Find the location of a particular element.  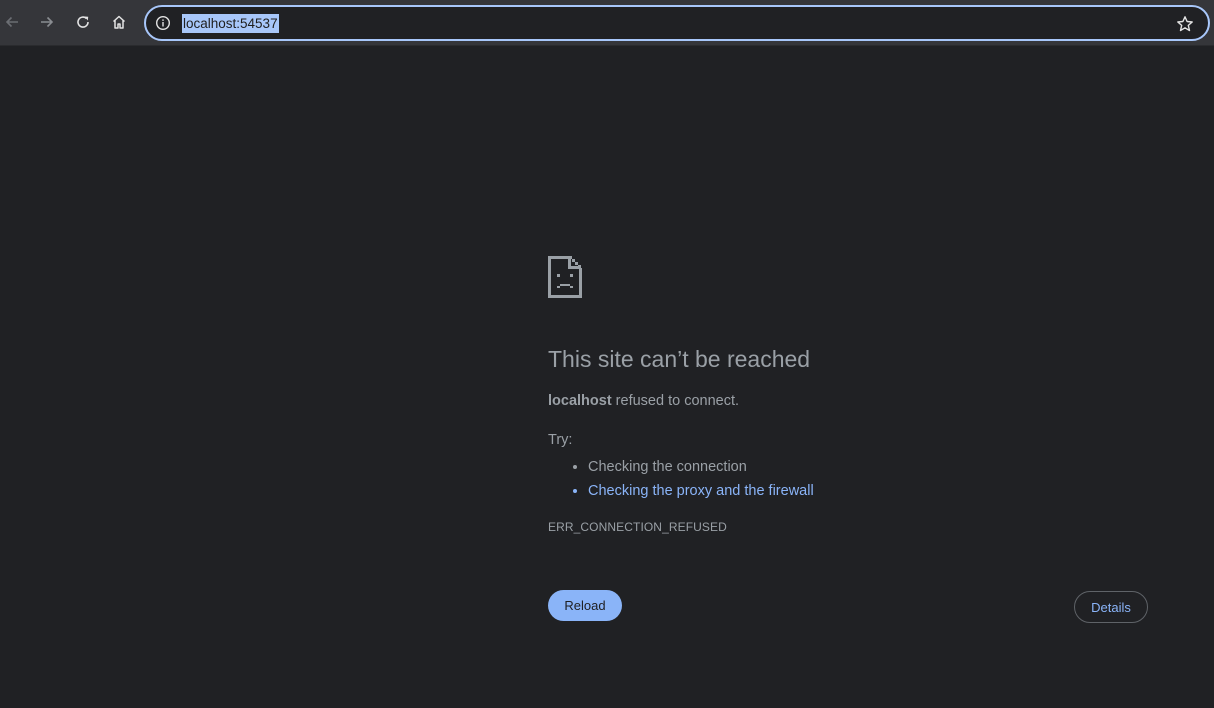

home-icon is located at coordinates (119, 22).